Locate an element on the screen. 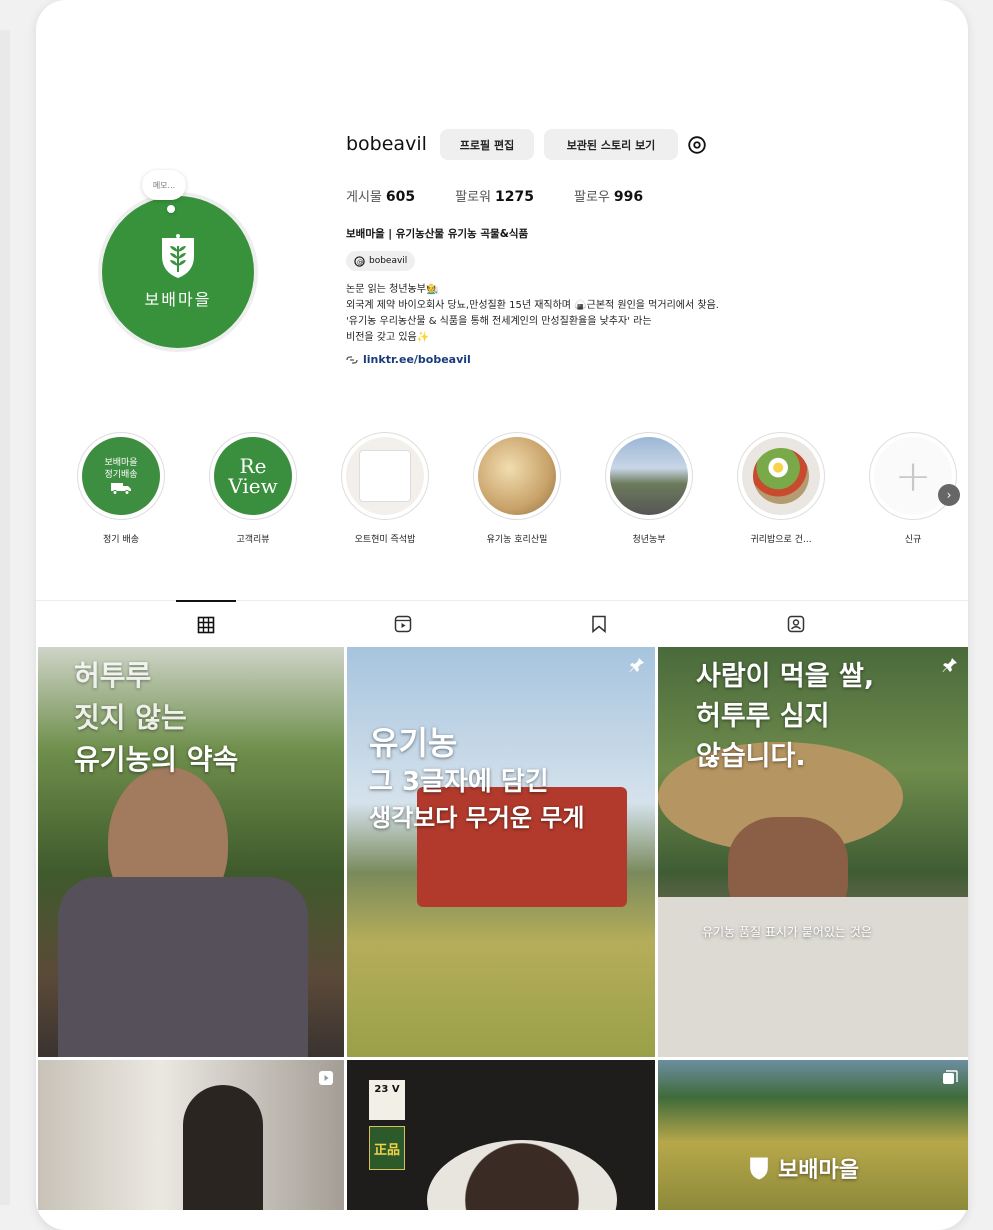 This screenshot has height=1230, width=993. tab-reels is located at coordinates (403, 624).